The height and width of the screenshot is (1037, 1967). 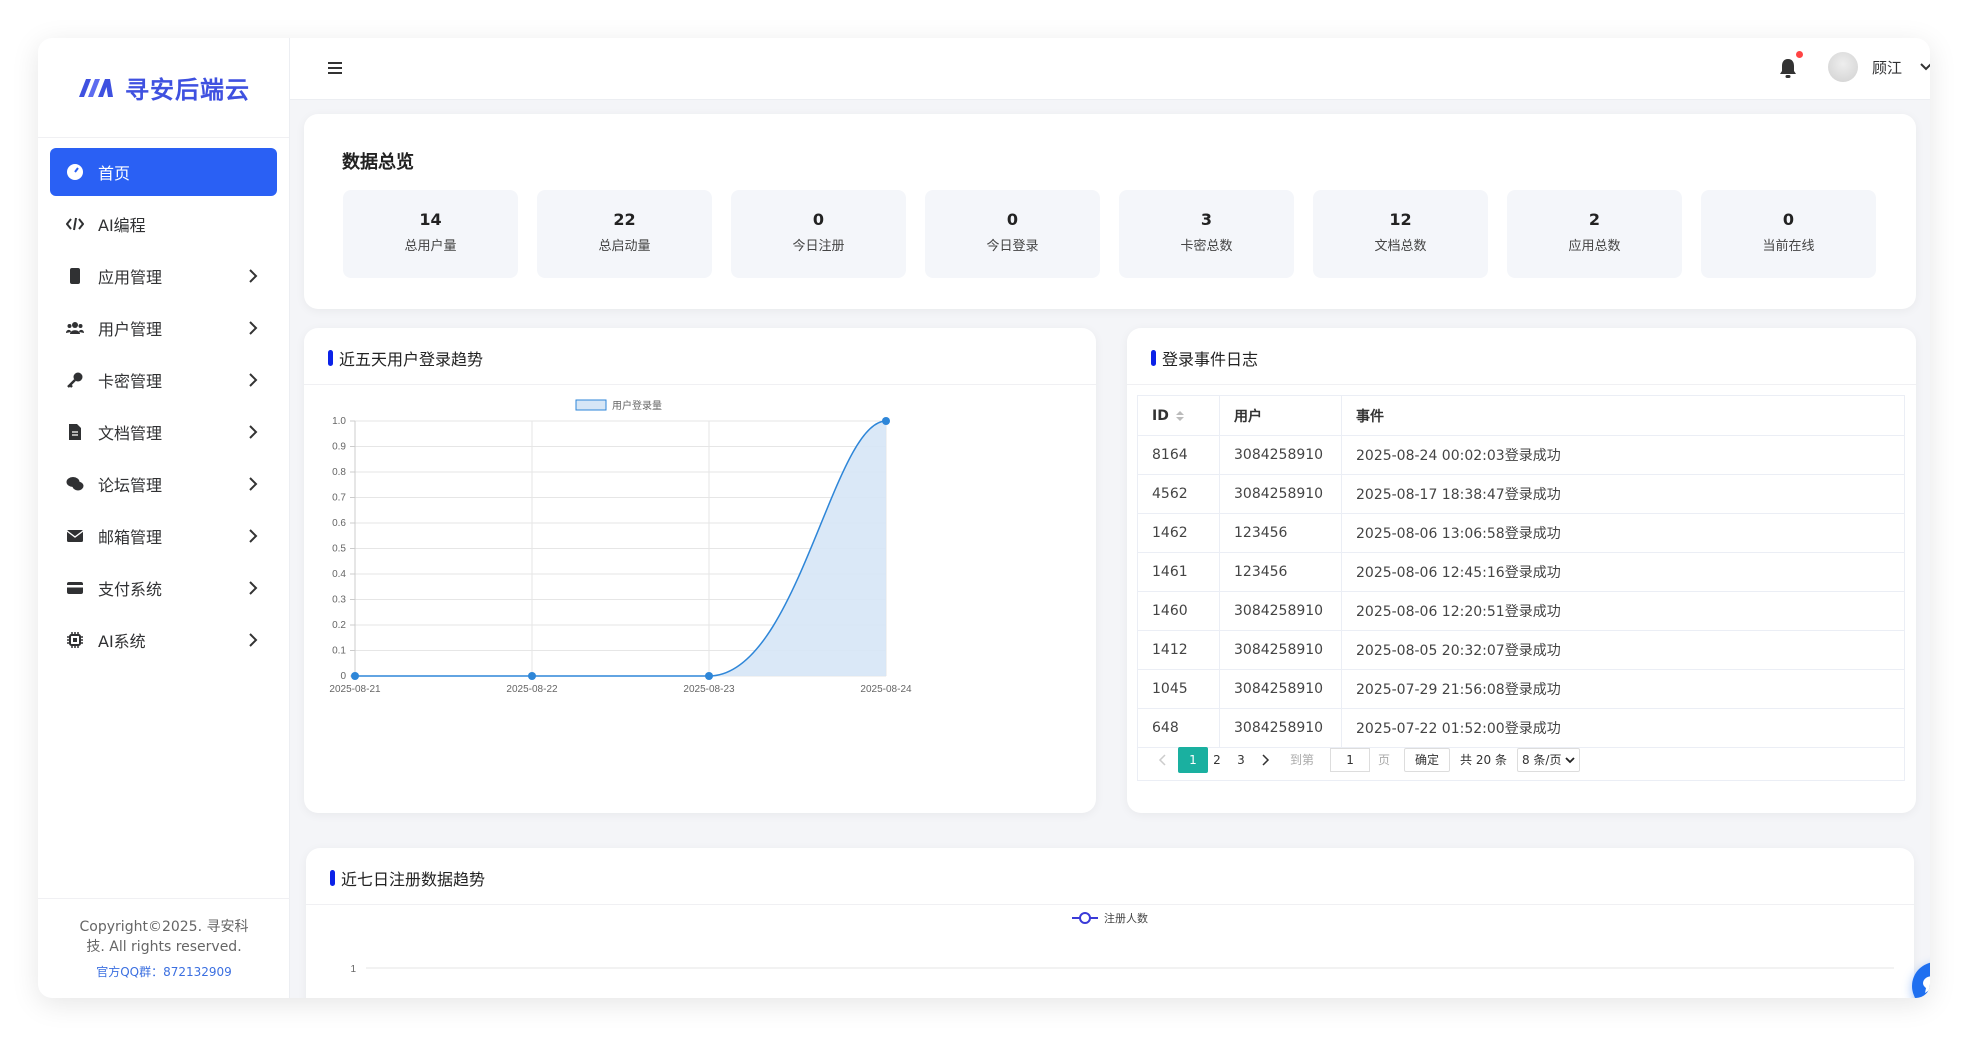 I want to click on column-header-user: 用户, so click(x=1280, y=415).